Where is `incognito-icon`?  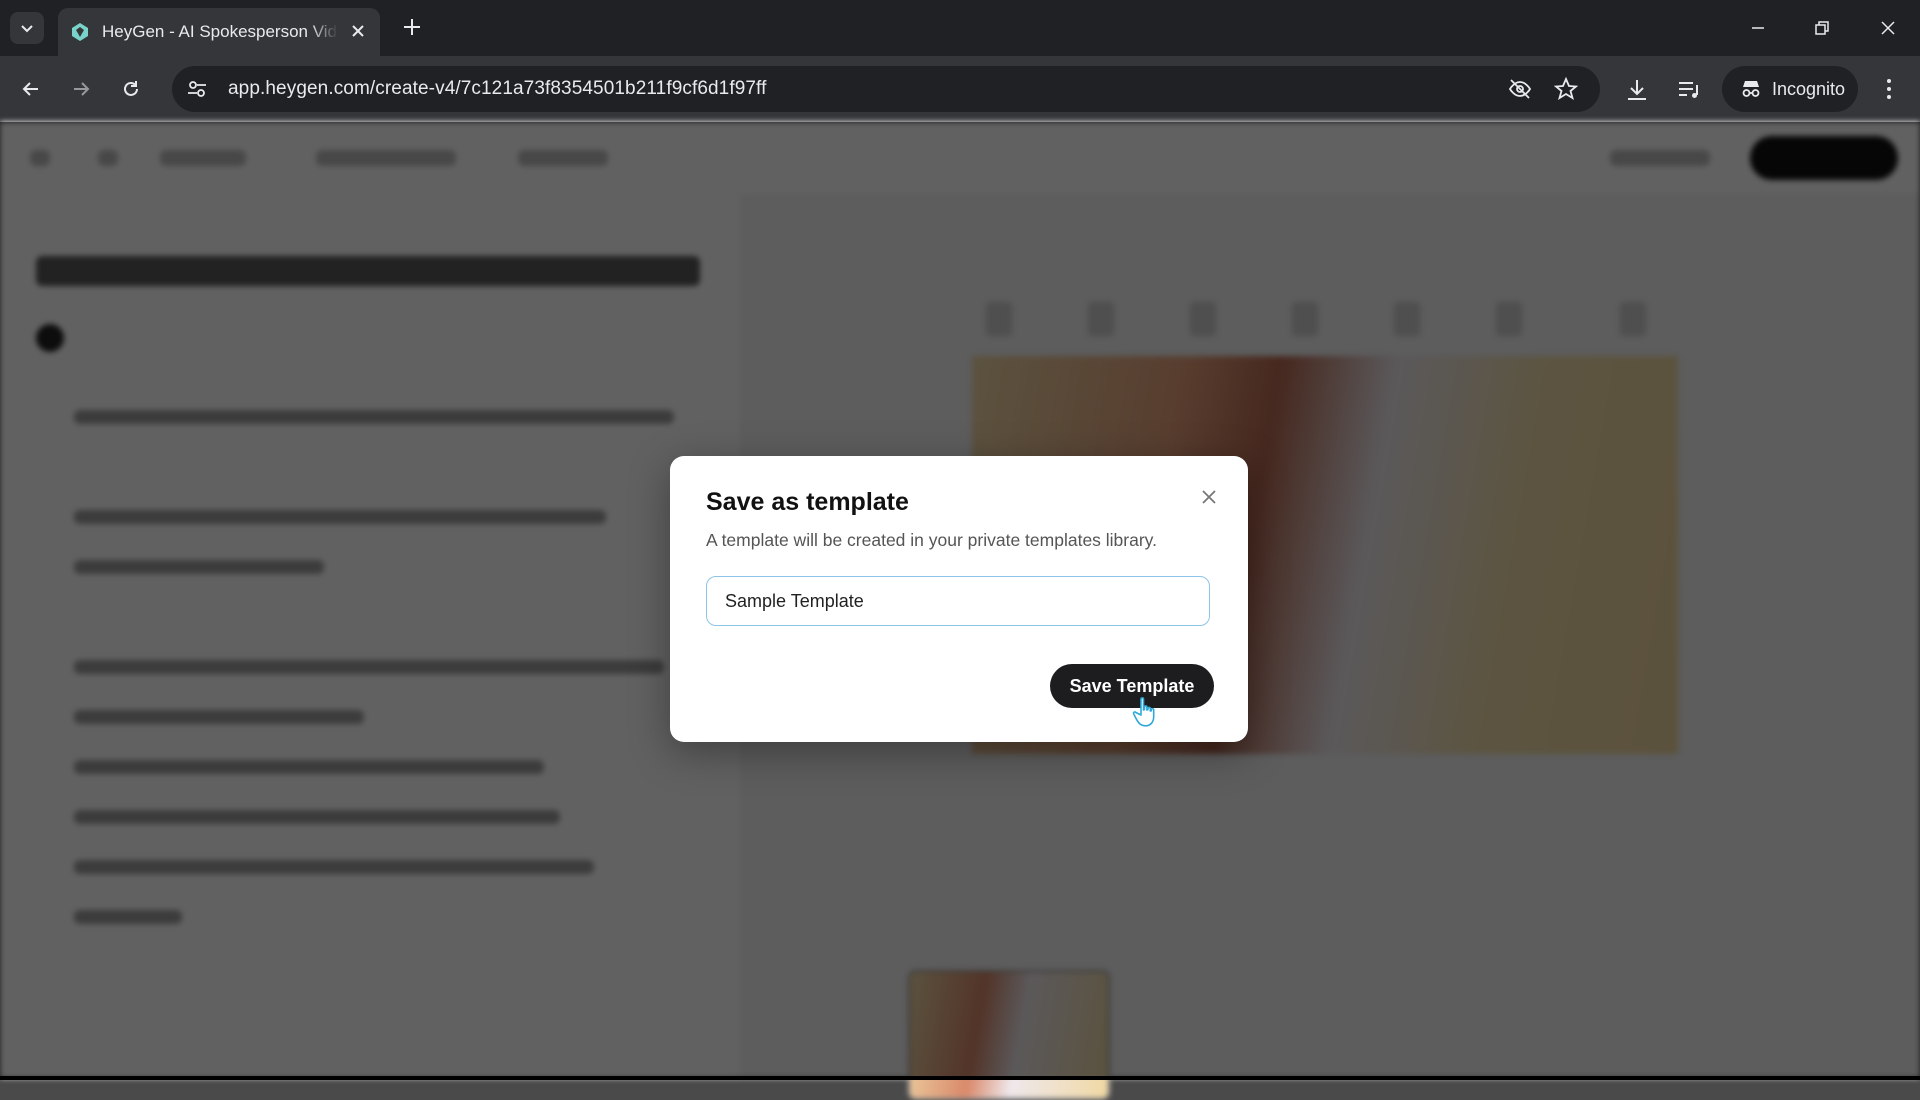 incognito-icon is located at coordinates (1751, 89).